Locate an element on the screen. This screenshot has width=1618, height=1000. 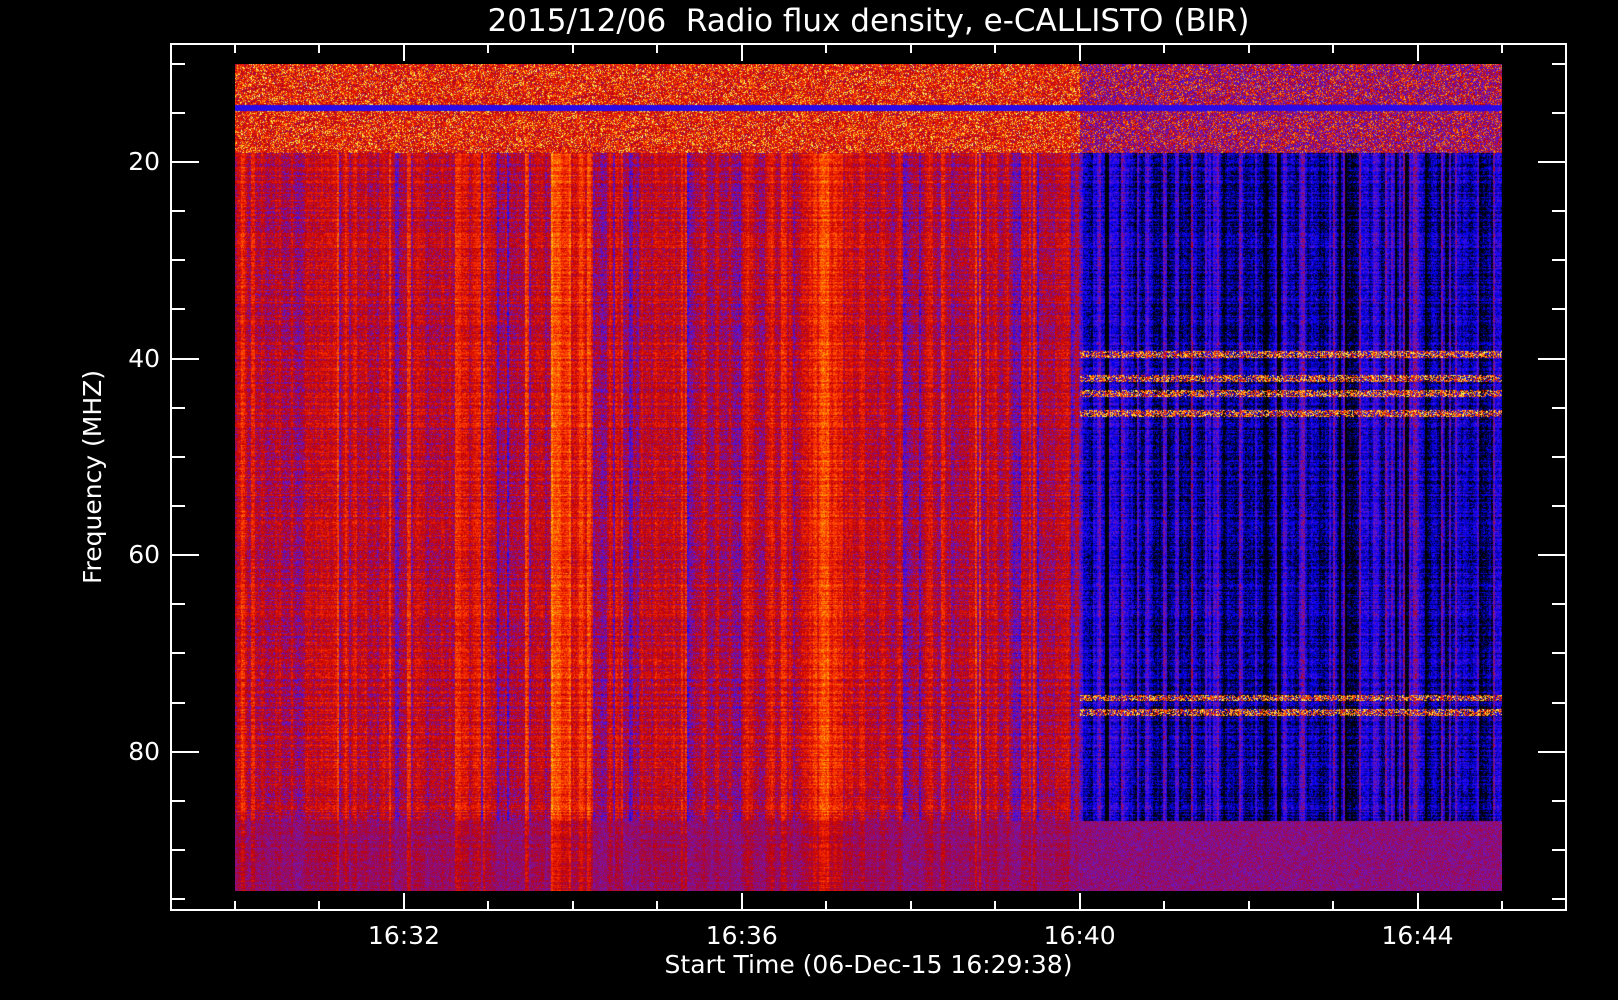
x-tick-label: 16:36 is located at coordinates (741, 935).